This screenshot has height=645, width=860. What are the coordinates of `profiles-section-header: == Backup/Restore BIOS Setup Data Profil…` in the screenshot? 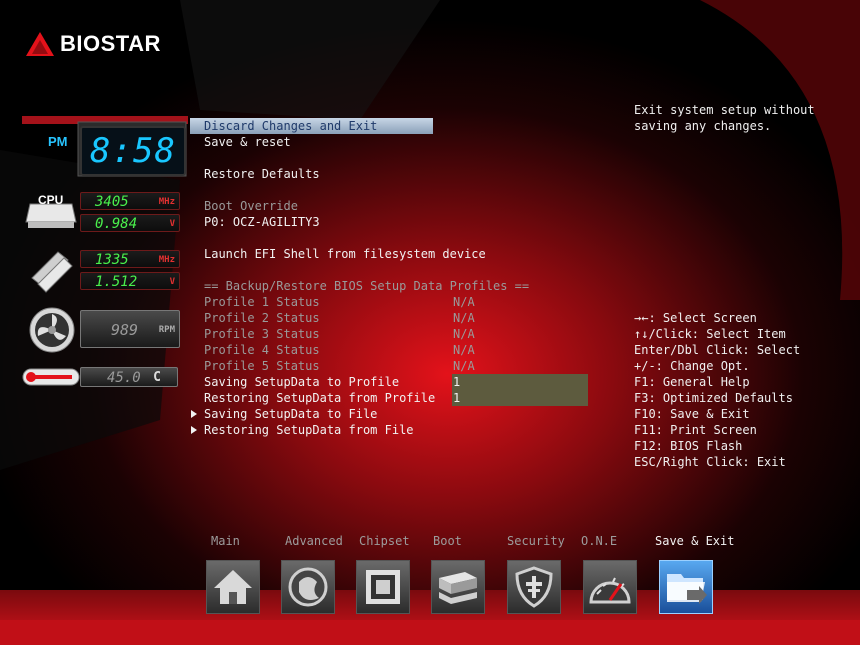 It's located at (359, 286).